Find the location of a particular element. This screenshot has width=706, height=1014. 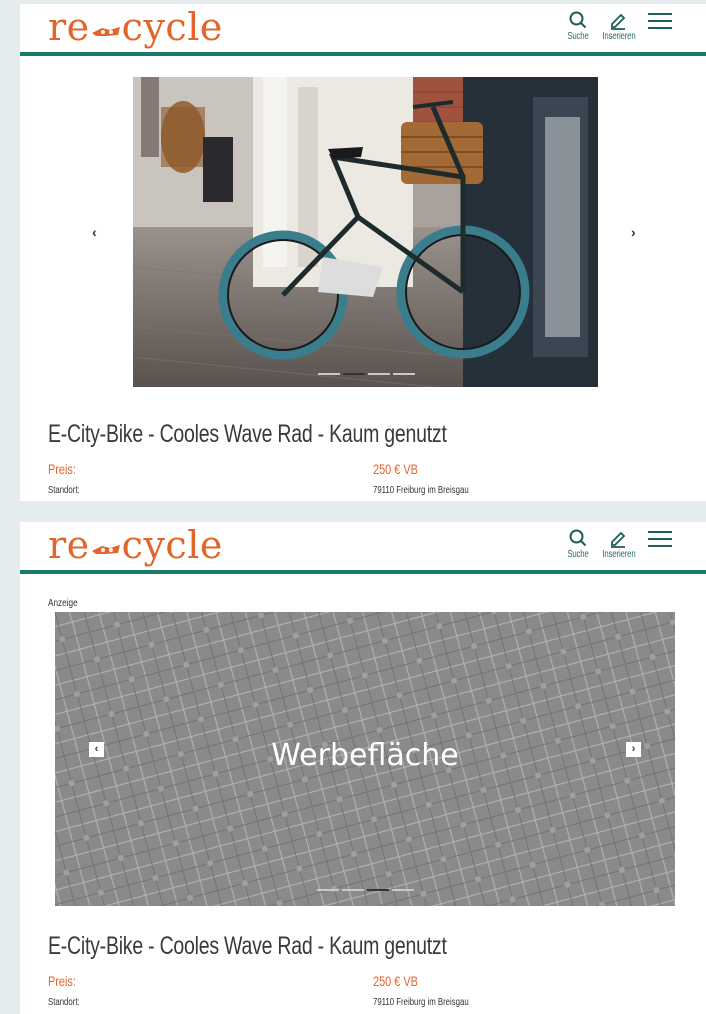

ad-next-button: › is located at coordinates (633, 749).